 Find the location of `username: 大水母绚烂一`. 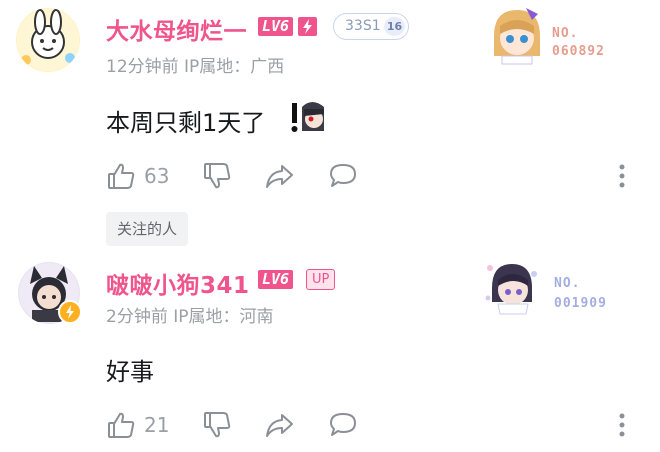

username: 大水母绚烂一 is located at coordinates (176, 29).